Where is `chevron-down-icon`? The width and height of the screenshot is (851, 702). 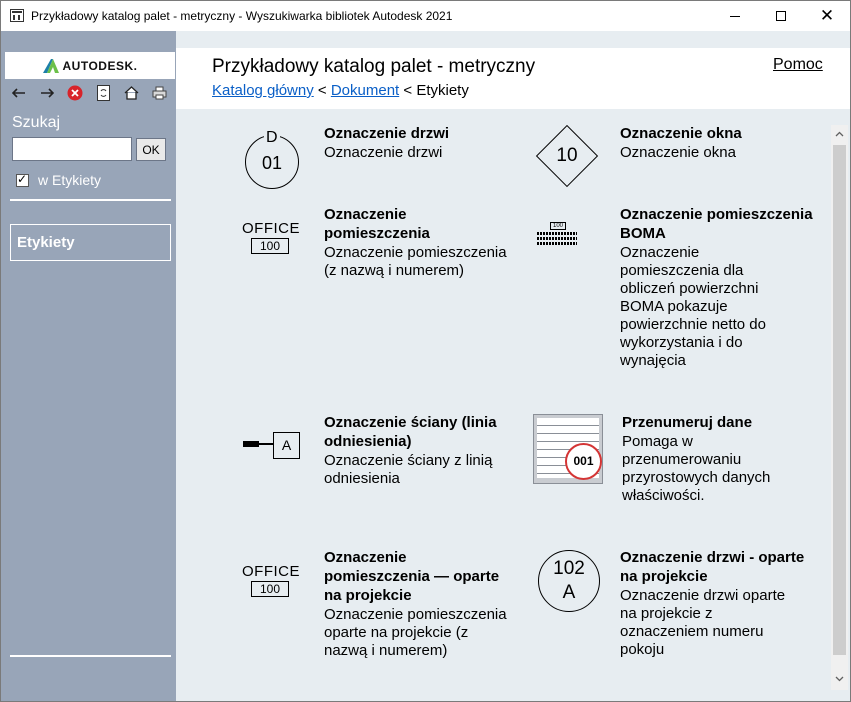 chevron-down-icon is located at coordinates (839, 678).